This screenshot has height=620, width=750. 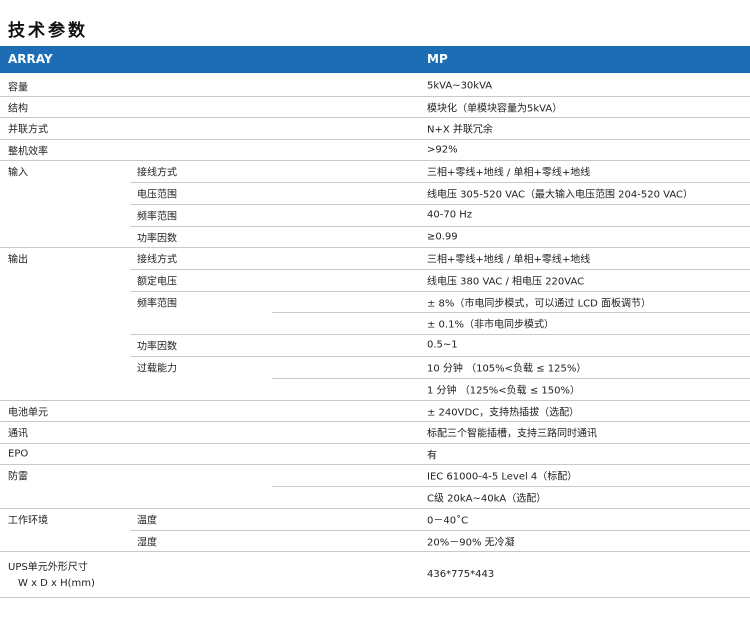 What do you see at coordinates (375, 85) in the screenshot?
I see `table-row: 容量 5kVA~30kVA` at bounding box center [375, 85].